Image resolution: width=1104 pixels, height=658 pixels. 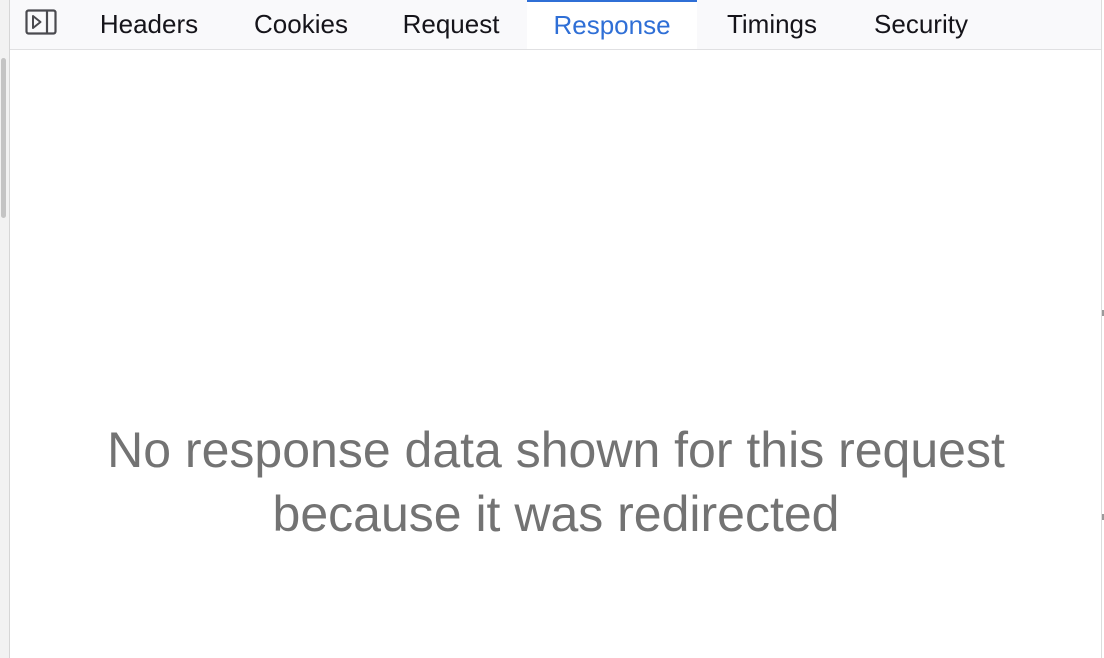 What do you see at coordinates (556, 450) in the screenshot?
I see `empty-message-line-1: No response data shown for this request` at bounding box center [556, 450].